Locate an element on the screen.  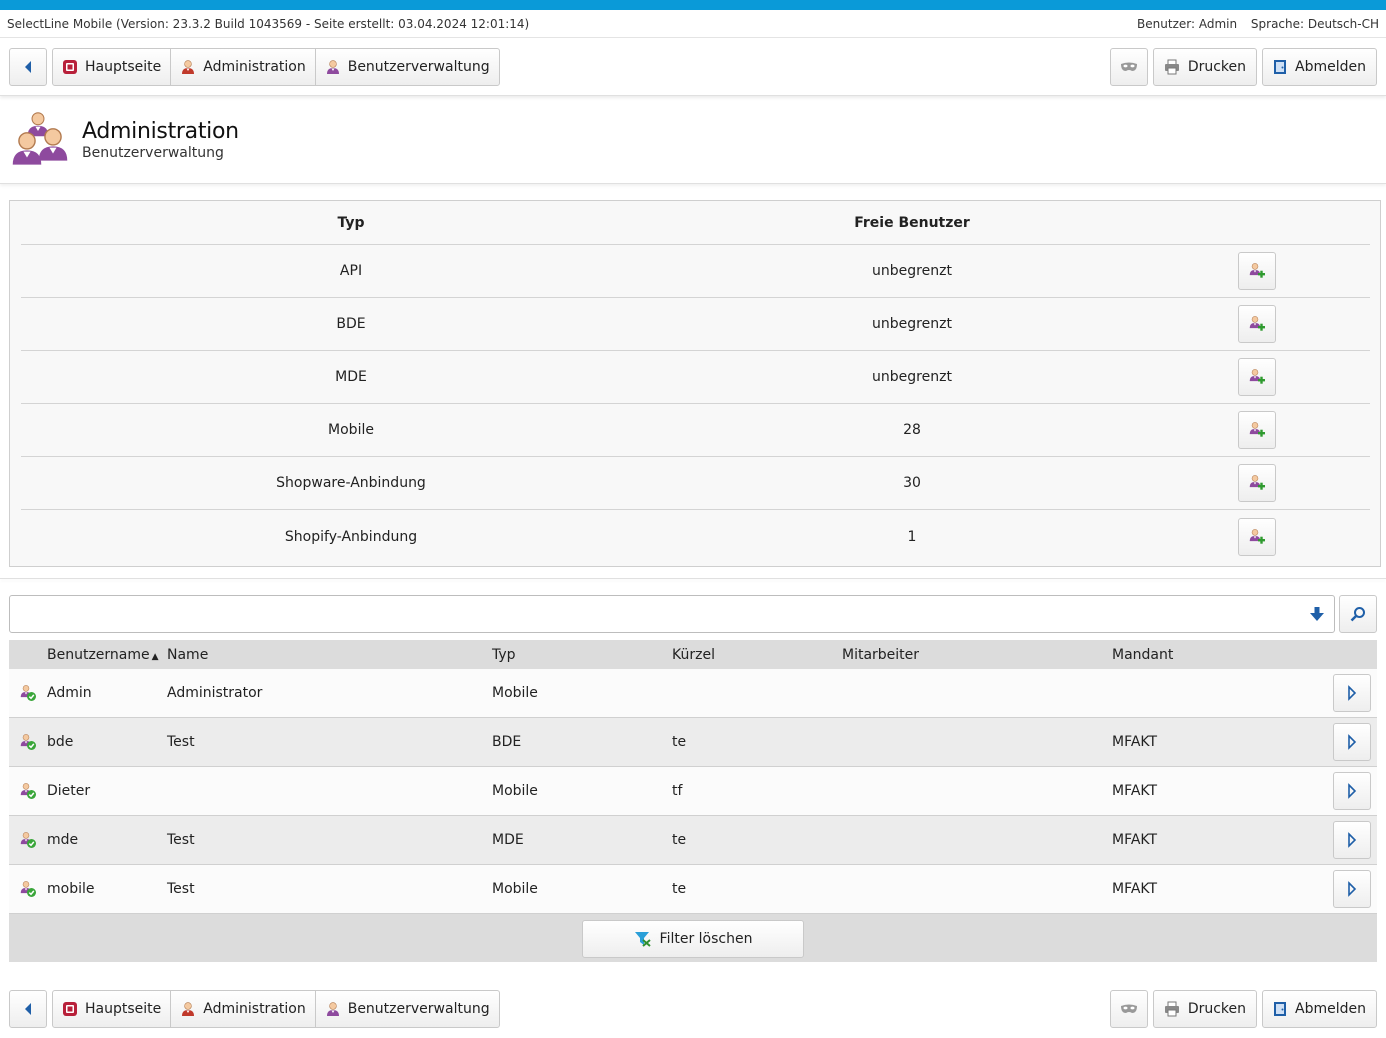
cell-name: Test is located at coordinates (181, 742).